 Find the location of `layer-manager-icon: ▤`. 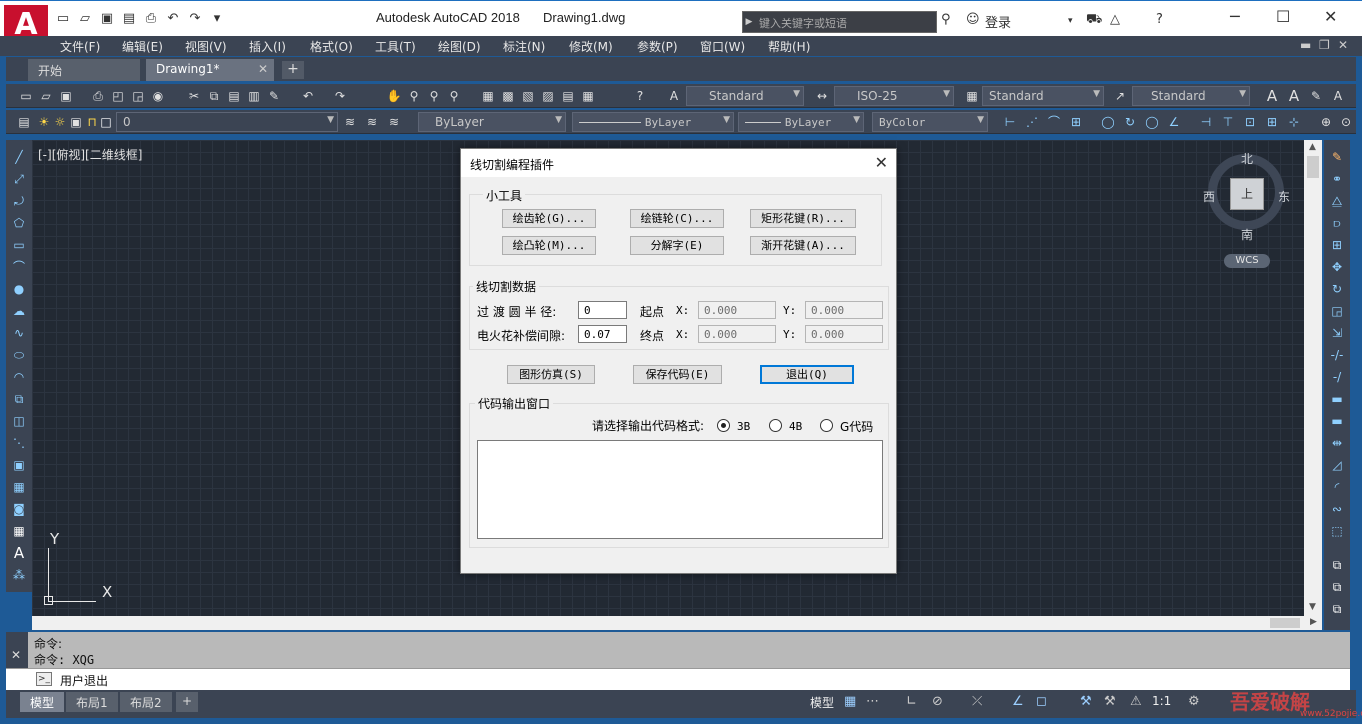

layer-manager-icon: ▤ is located at coordinates (24, 122).